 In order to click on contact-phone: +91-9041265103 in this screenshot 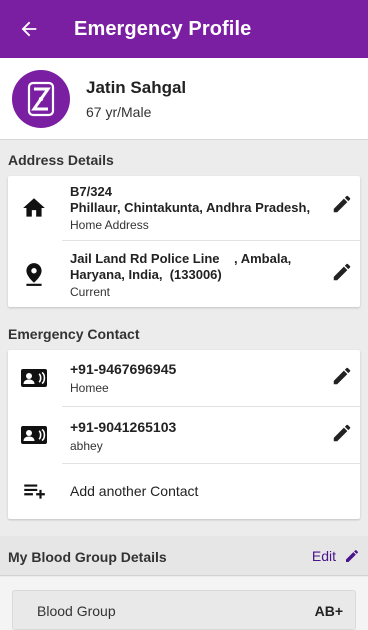, I will do `click(123, 427)`.